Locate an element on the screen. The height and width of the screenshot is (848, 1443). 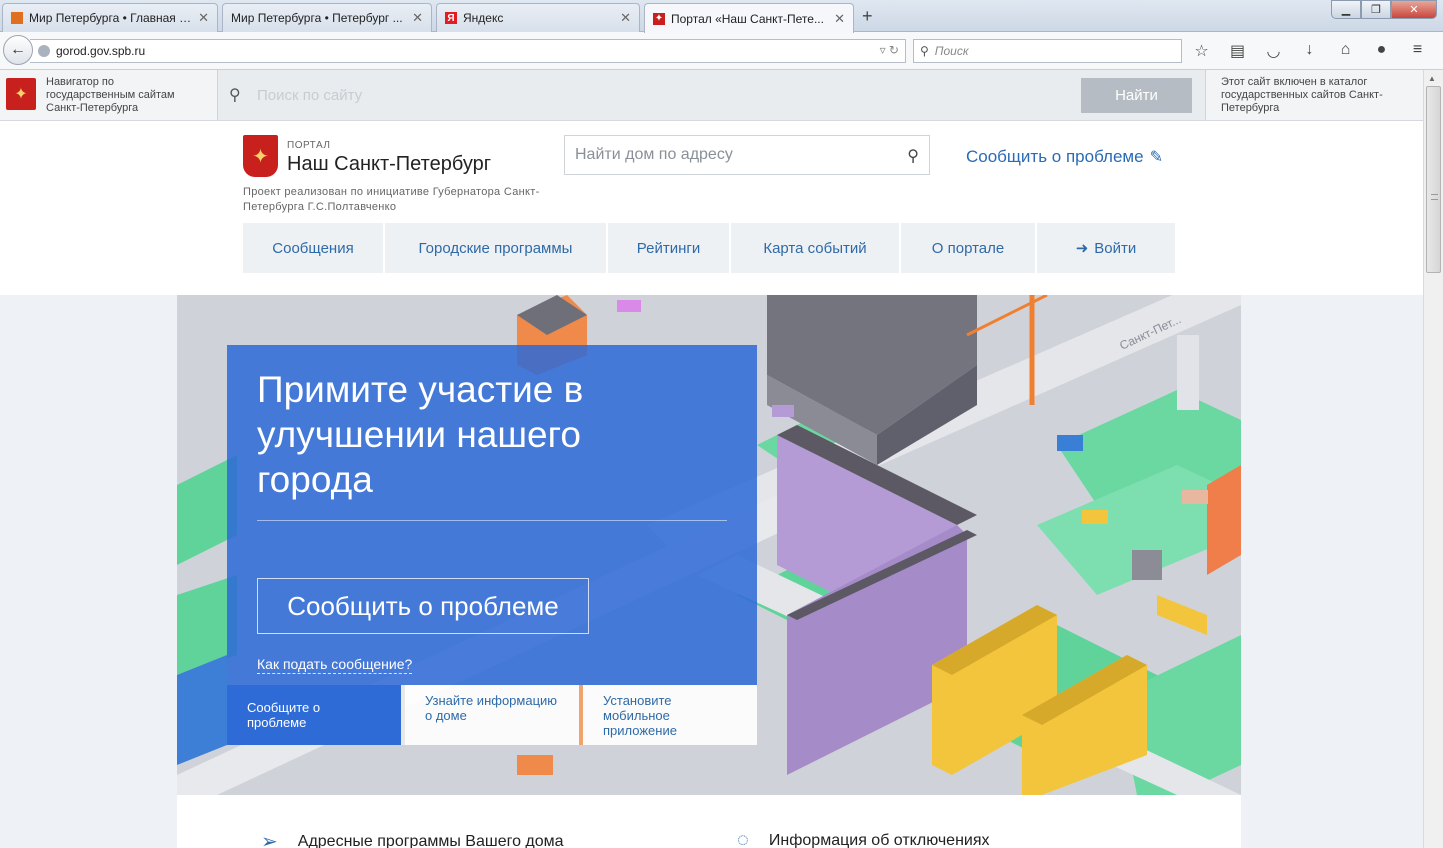
reload-icon: ▿ ↻ is located at coordinates (889, 50).